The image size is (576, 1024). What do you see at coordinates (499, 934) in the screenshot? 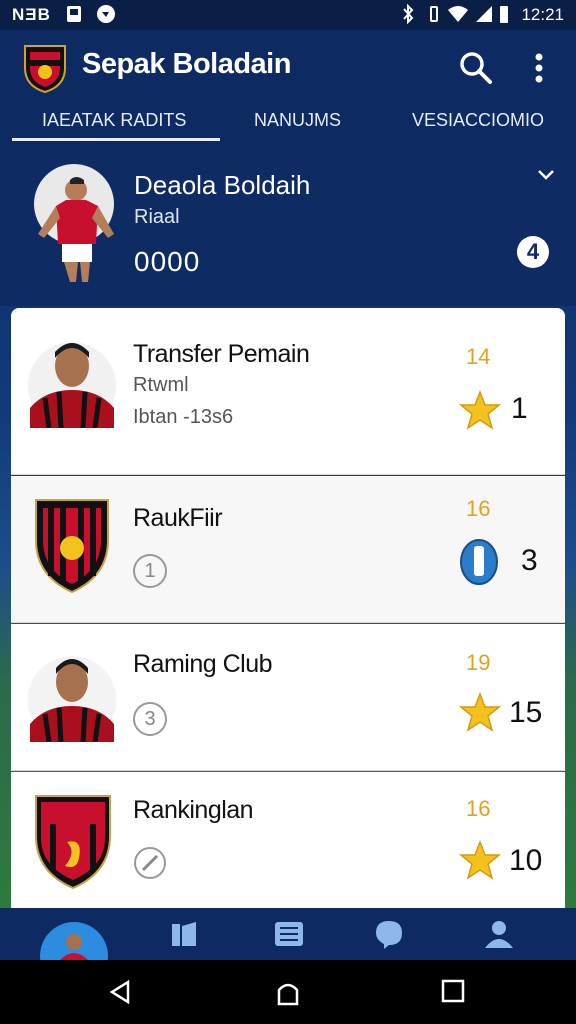
I see `profile-icon` at bounding box center [499, 934].